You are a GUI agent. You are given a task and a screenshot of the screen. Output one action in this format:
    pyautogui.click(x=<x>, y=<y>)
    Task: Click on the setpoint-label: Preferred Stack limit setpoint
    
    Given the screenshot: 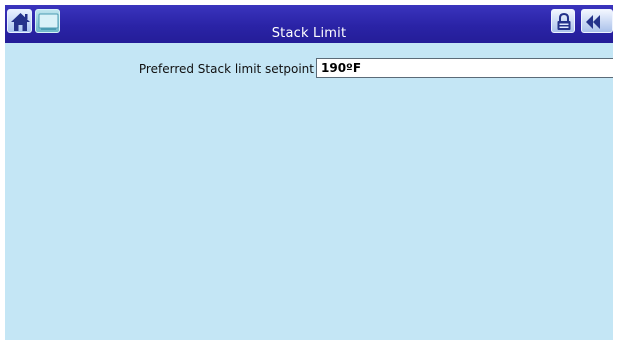 What is the action you would take?
    pyautogui.click(x=226, y=69)
    